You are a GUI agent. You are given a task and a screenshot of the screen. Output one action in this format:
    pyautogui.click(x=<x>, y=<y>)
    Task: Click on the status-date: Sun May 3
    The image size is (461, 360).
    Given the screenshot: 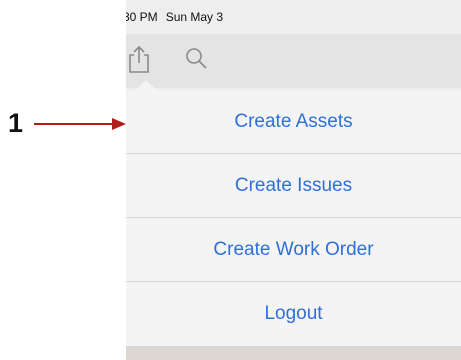 What is the action you would take?
    pyautogui.click(x=194, y=17)
    